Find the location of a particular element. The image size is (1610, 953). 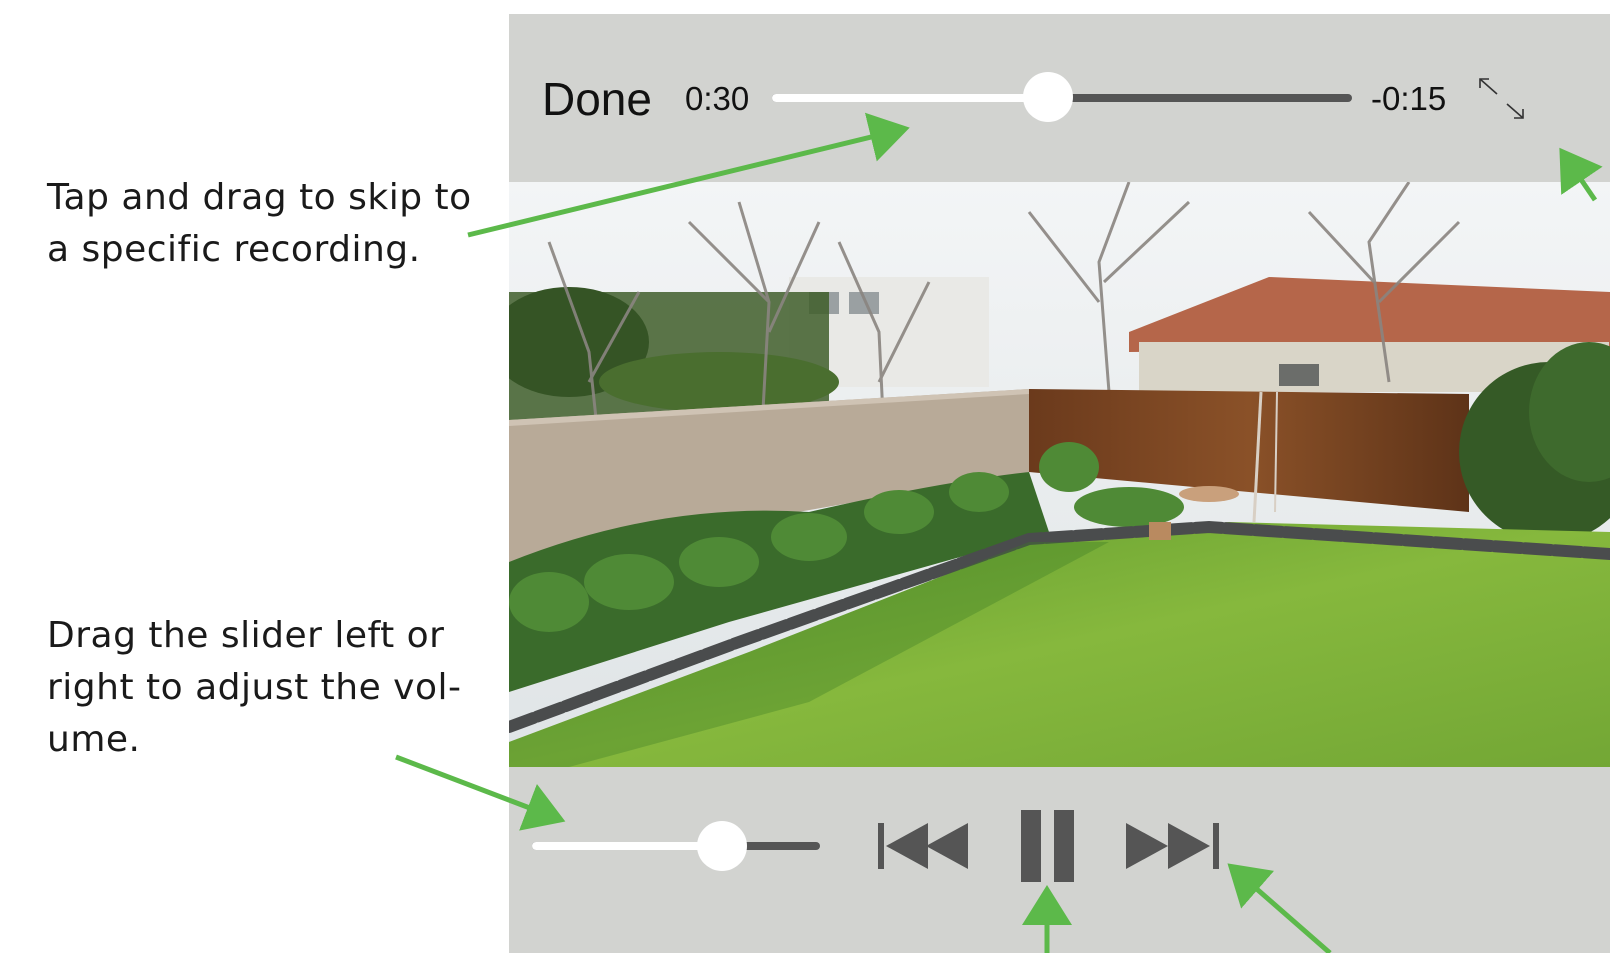

next-button is located at coordinates (1173, 846).